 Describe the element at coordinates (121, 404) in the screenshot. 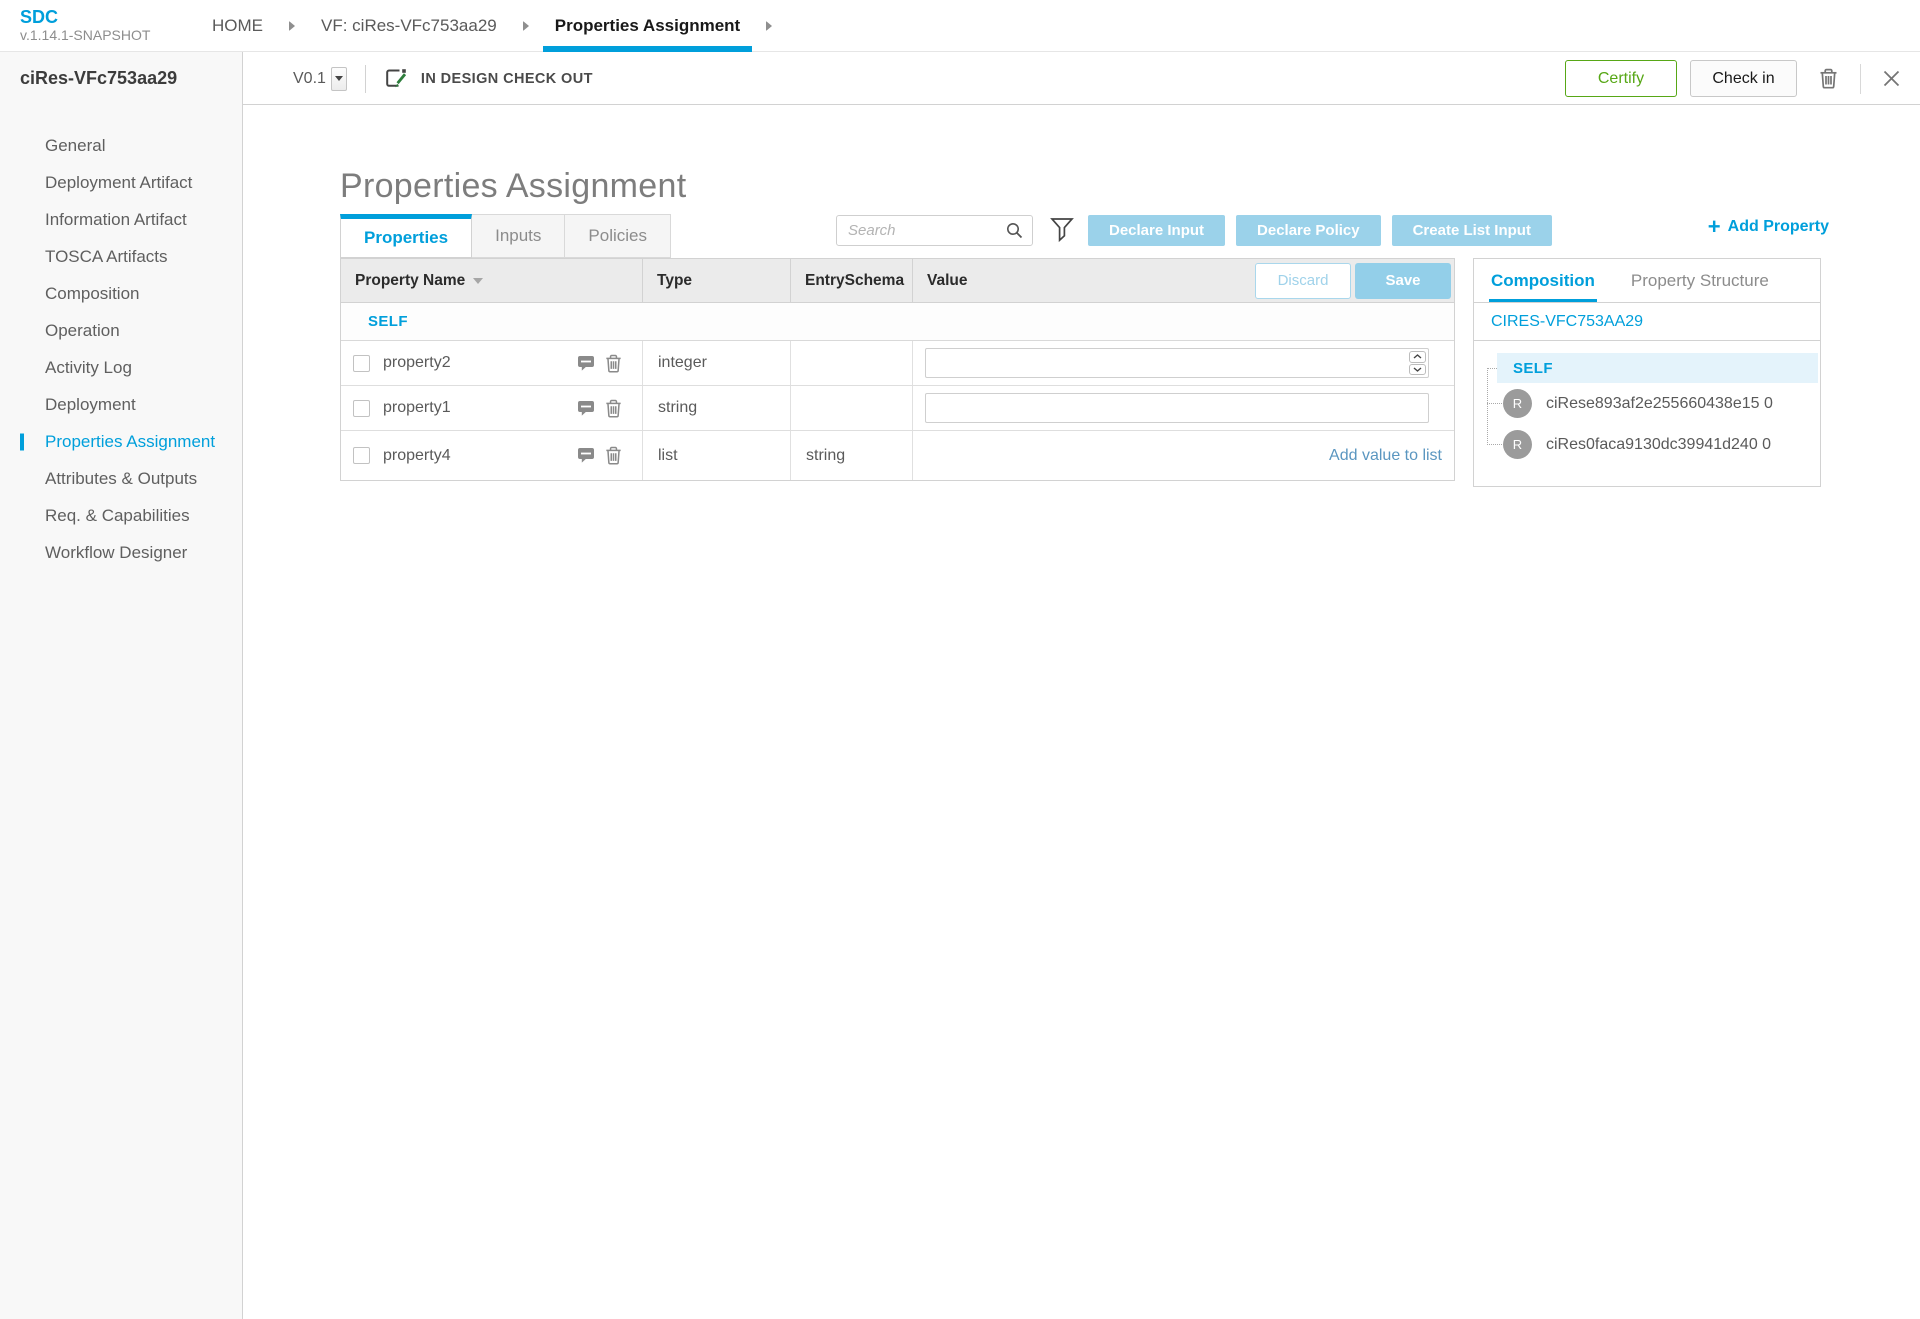

I see `sidebar-item-deployment: Deployment` at that location.